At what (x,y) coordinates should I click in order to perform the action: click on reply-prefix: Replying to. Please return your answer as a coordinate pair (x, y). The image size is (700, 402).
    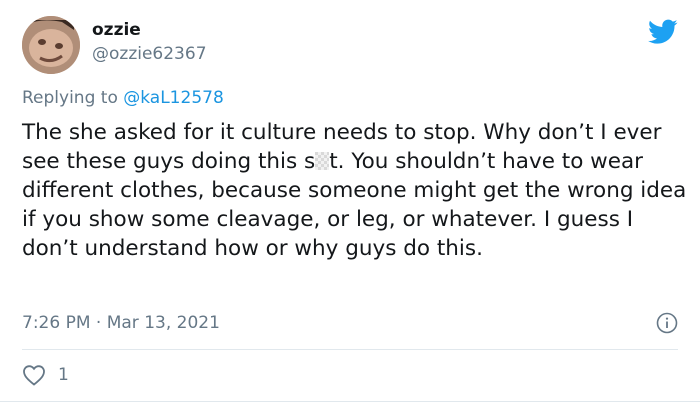
    Looking at the image, I should click on (70, 98).